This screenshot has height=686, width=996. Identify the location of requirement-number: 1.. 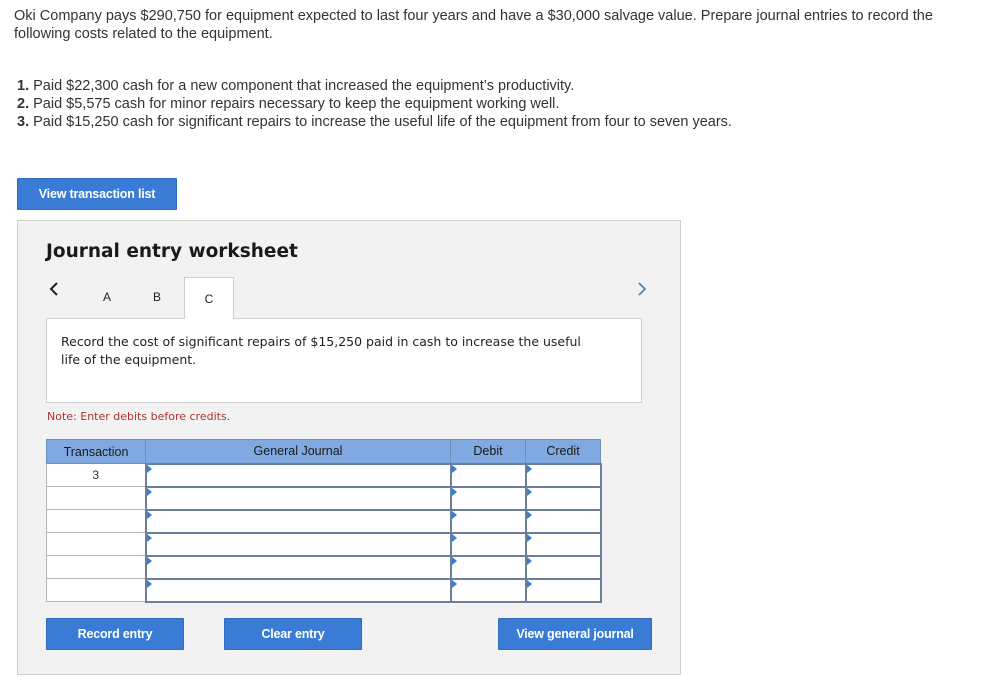
(23, 86).